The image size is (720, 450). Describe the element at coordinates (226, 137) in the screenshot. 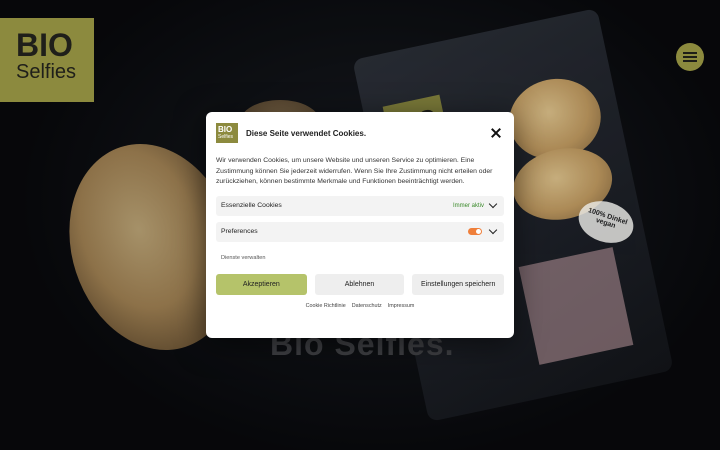

I see `dialog-logo-selfies: Selfies` at that location.